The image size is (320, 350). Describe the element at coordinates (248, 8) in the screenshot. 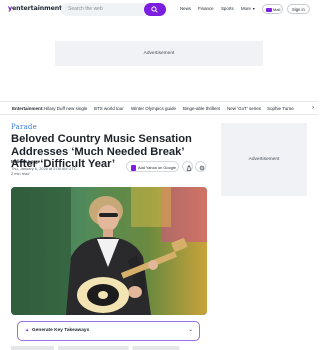

I see `nav-more: More▼` at that location.